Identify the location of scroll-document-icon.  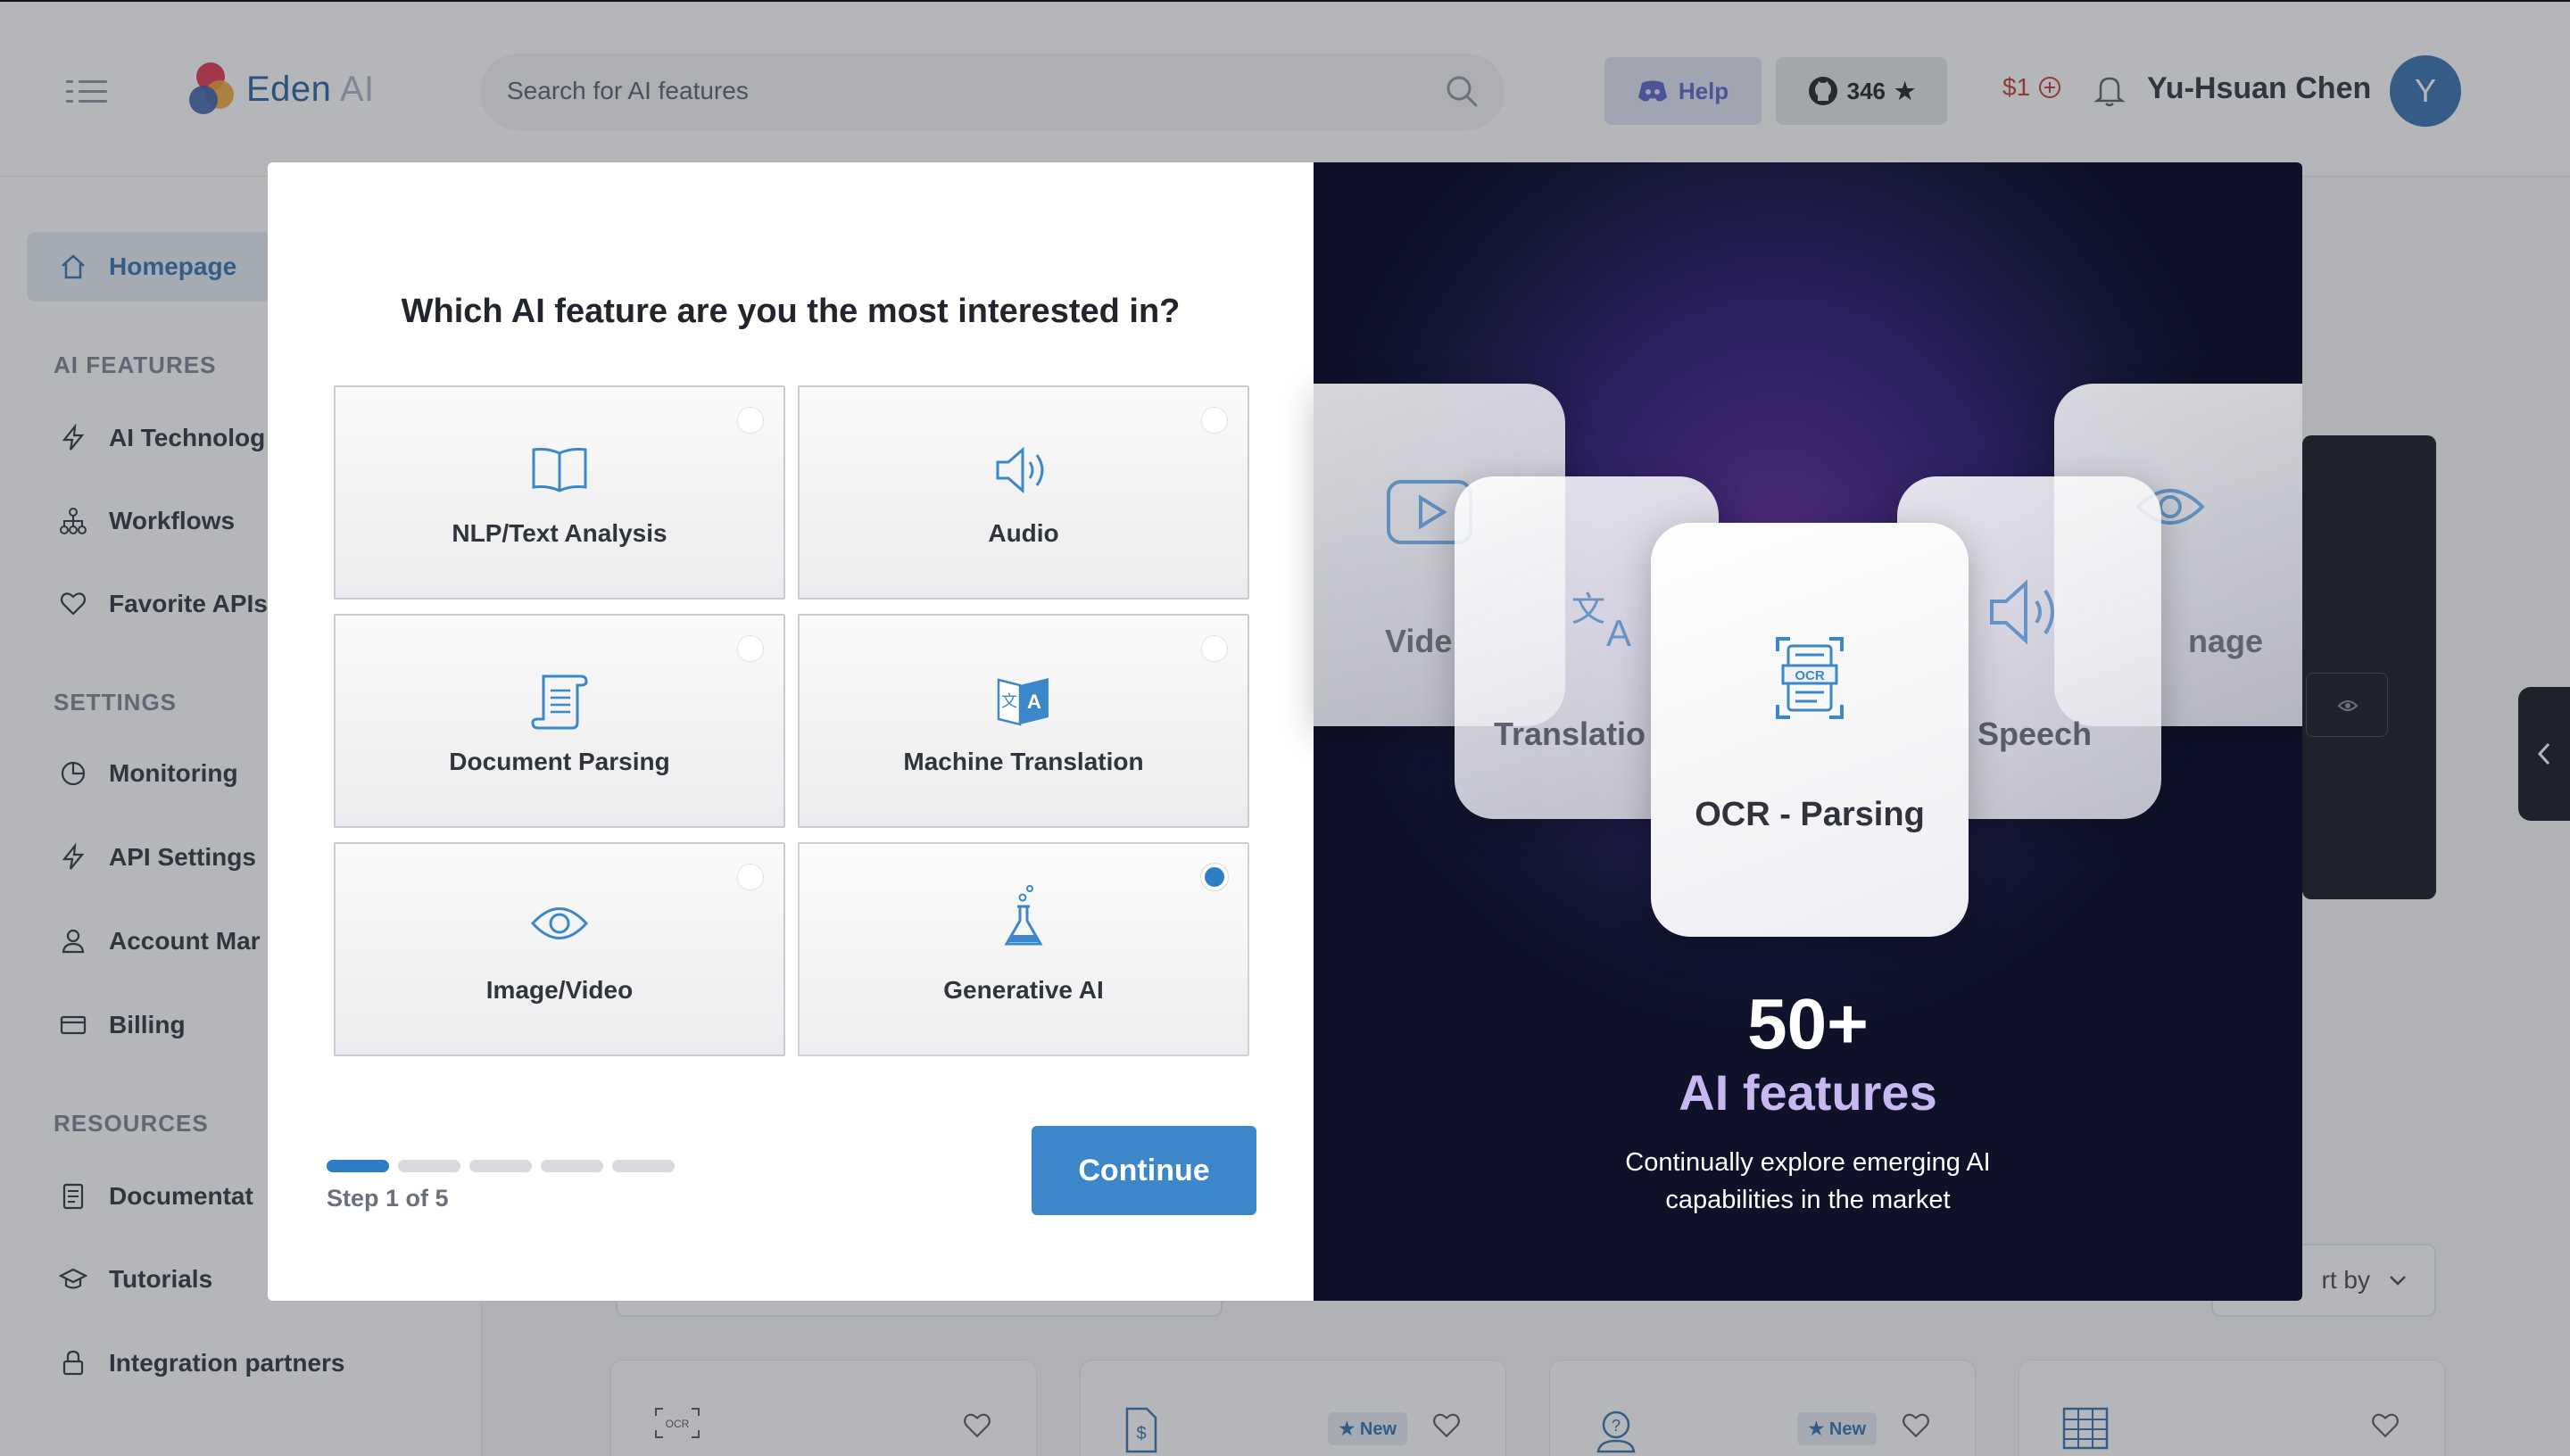
(559, 703).